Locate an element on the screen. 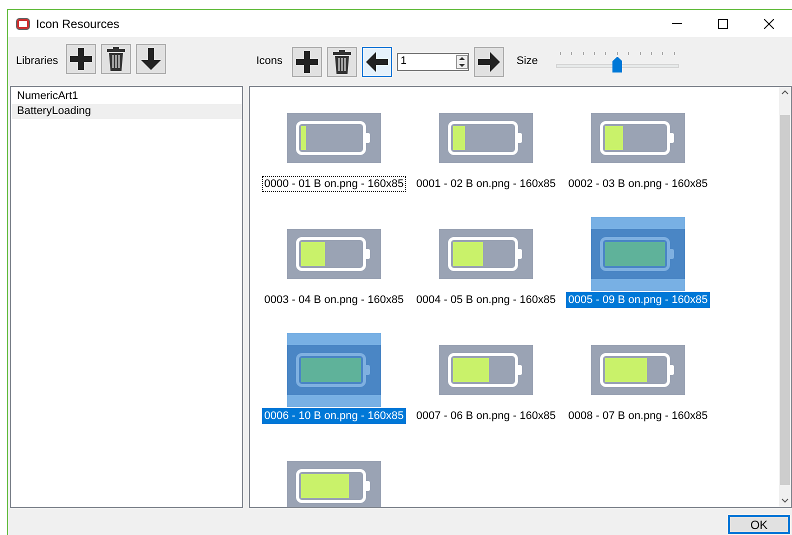 This screenshot has width=792, height=535. size-label: Size is located at coordinates (527, 62).